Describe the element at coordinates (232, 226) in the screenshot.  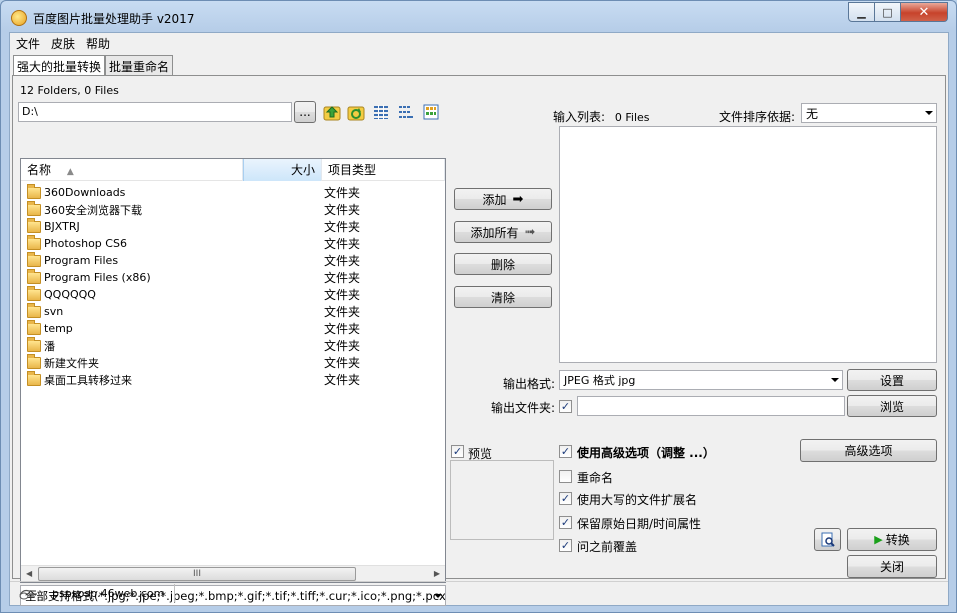
I see `list-item: BJXTRJ 文件夹` at that location.